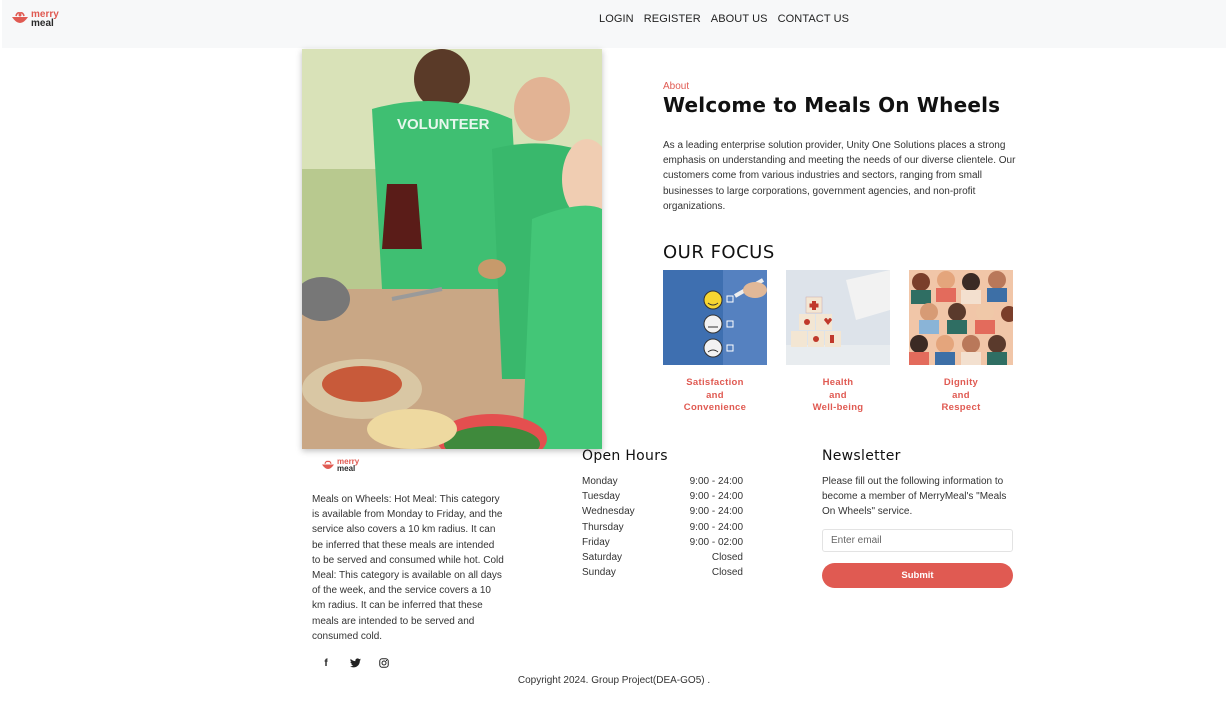 The width and height of the screenshot is (1228, 720). I want to click on focus-caption-line: Dignity, so click(961, 382).